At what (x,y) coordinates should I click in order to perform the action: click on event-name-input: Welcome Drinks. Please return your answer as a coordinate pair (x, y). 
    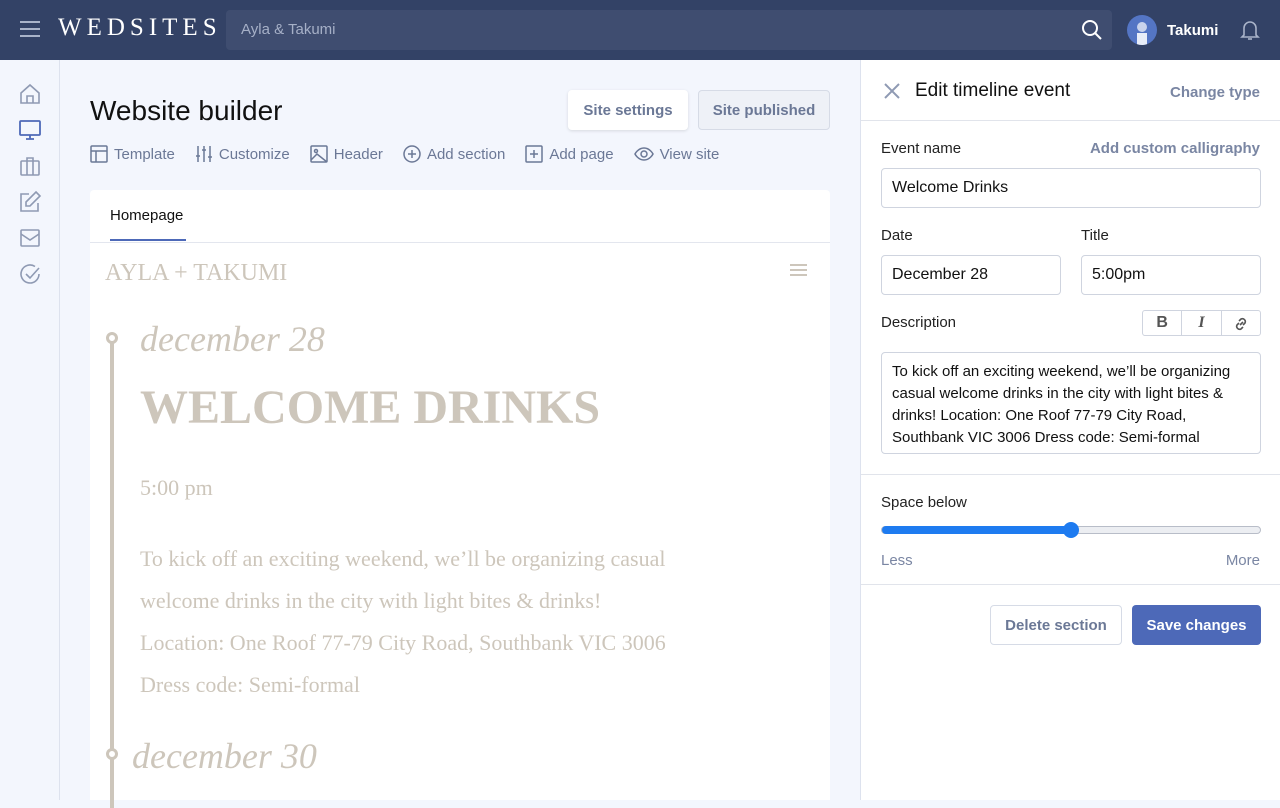
    Looking at the image, I should click on (1071, 188).